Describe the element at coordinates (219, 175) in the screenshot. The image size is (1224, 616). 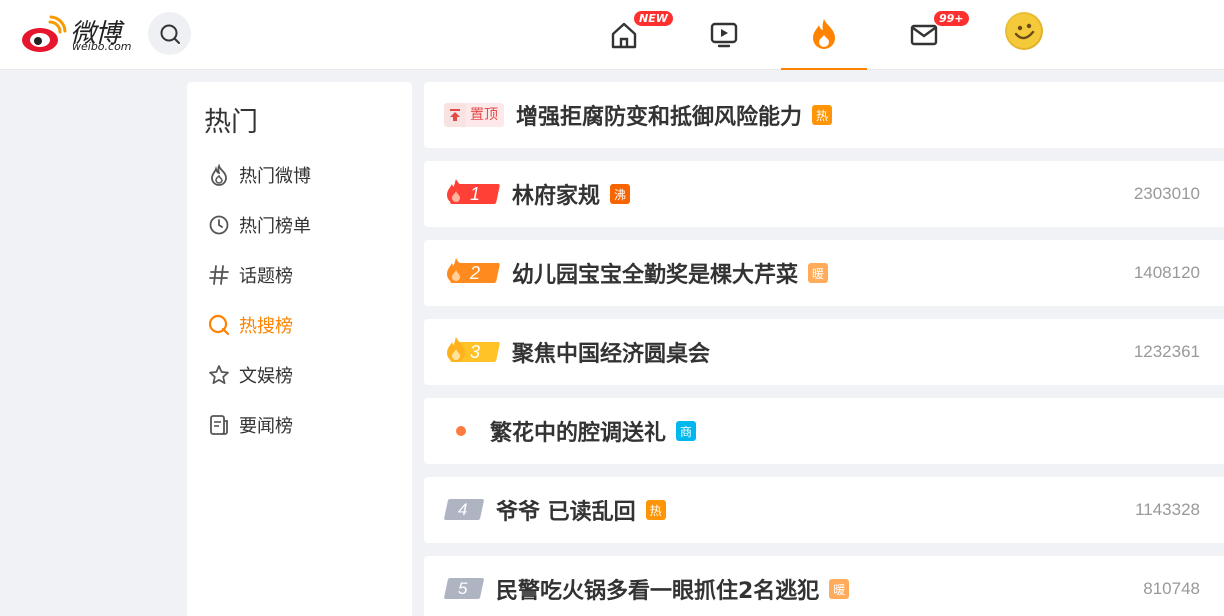
I see `flame-outline-icon` at that location.